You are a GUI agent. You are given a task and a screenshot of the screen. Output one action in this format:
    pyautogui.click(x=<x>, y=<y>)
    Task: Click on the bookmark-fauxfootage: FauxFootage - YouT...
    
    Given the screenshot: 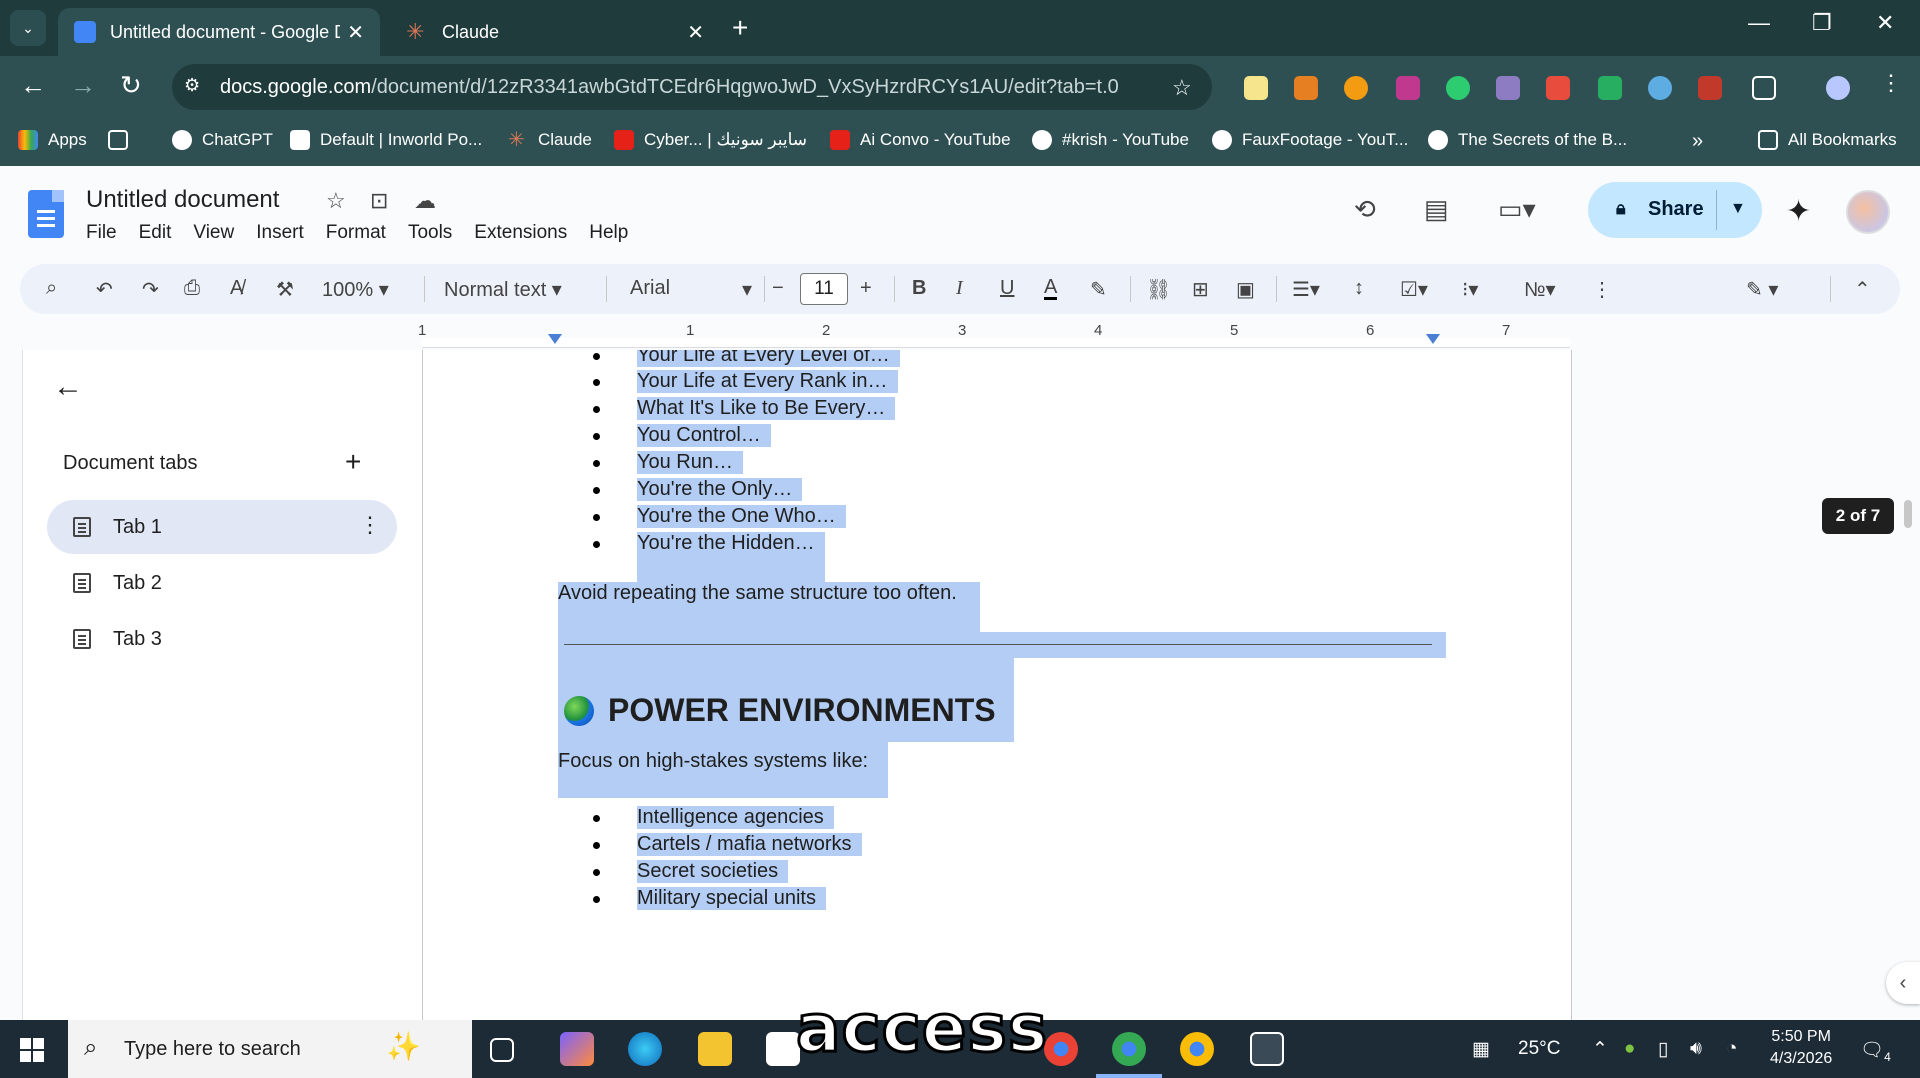 What is the action you would take?
    pyautogui.click(x=1310, y=140)
    